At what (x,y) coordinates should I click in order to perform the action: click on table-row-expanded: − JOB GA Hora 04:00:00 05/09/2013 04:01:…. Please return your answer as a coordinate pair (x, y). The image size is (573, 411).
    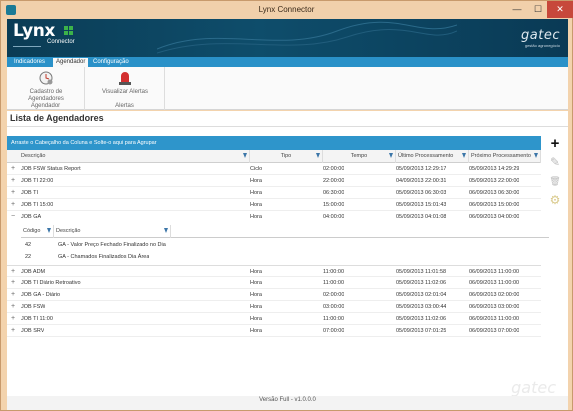
    Looking at the image, I should click on (274, 217).